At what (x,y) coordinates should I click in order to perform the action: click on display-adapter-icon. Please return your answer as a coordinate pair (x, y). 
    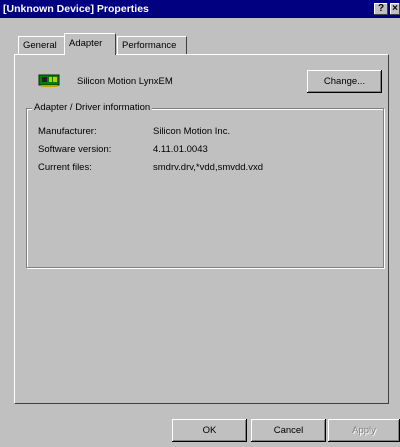
    Looking at the image, I should click on (49, 80).